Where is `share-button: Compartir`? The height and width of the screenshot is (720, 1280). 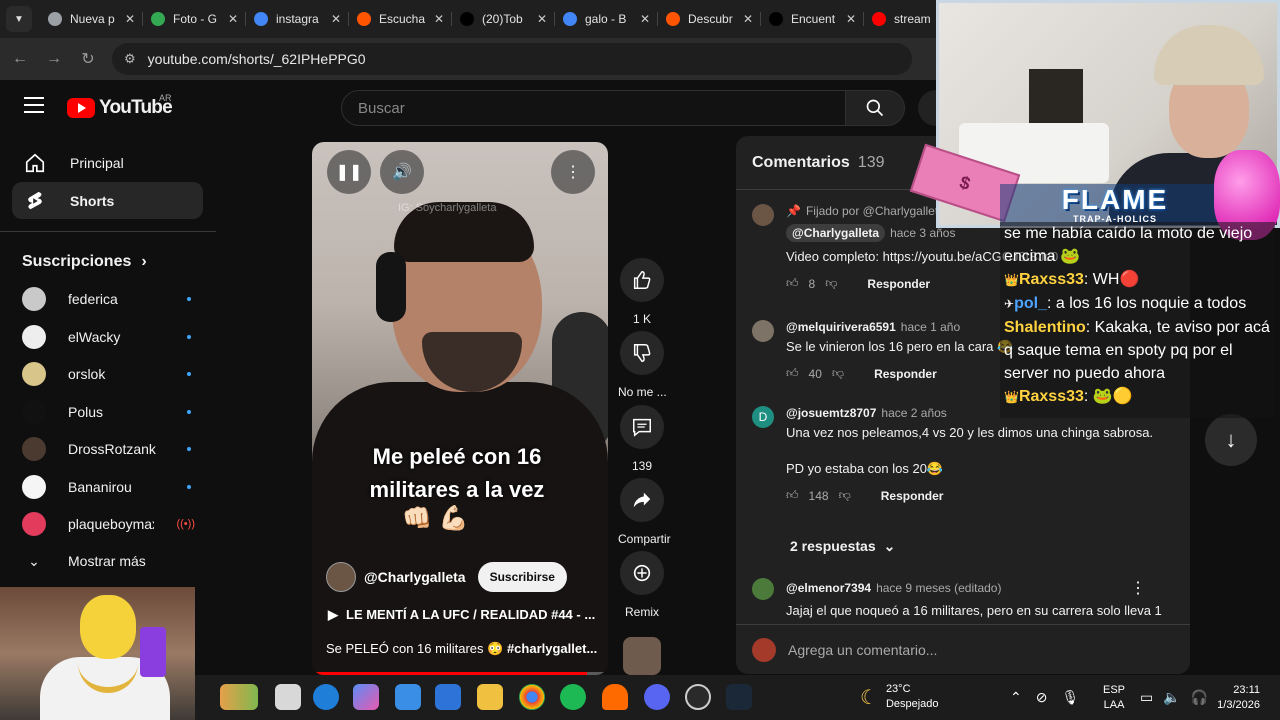 share-button: Compartir is located at coordinates (644, 512).